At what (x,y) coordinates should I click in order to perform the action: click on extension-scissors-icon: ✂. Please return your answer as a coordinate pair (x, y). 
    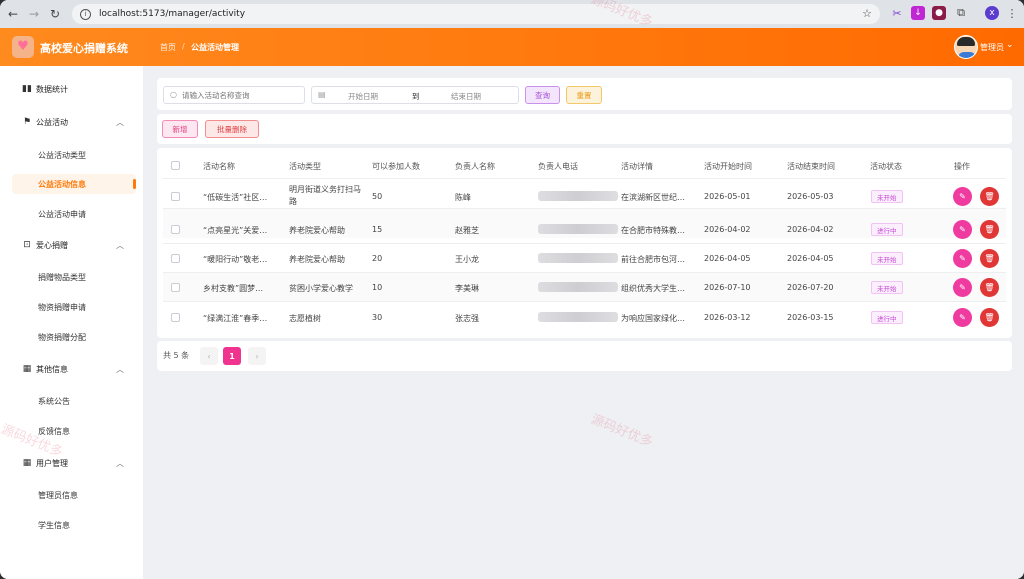
    Looking at the image, I should click on (897, 13).